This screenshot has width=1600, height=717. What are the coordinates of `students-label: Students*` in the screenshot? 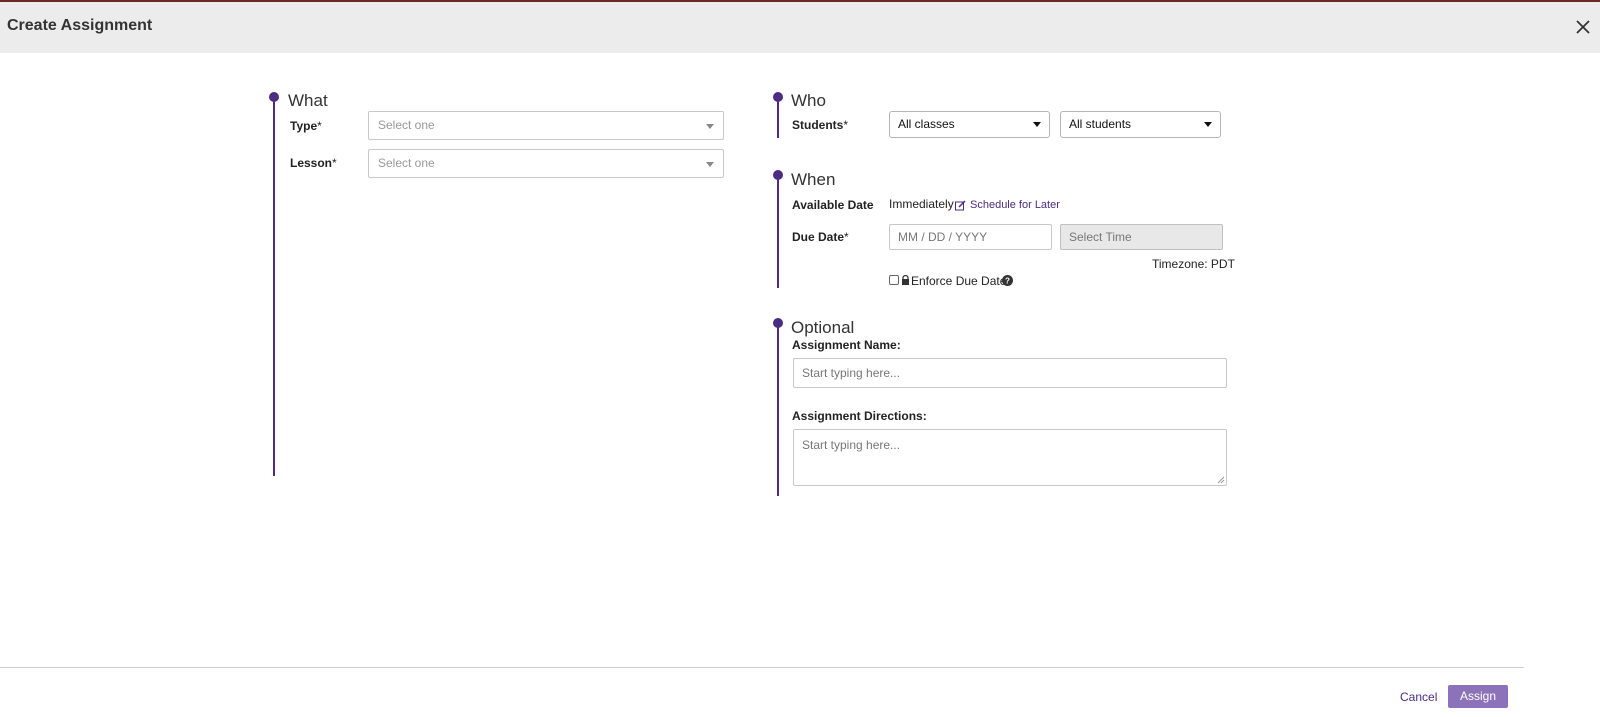 It's located at (820, 125).